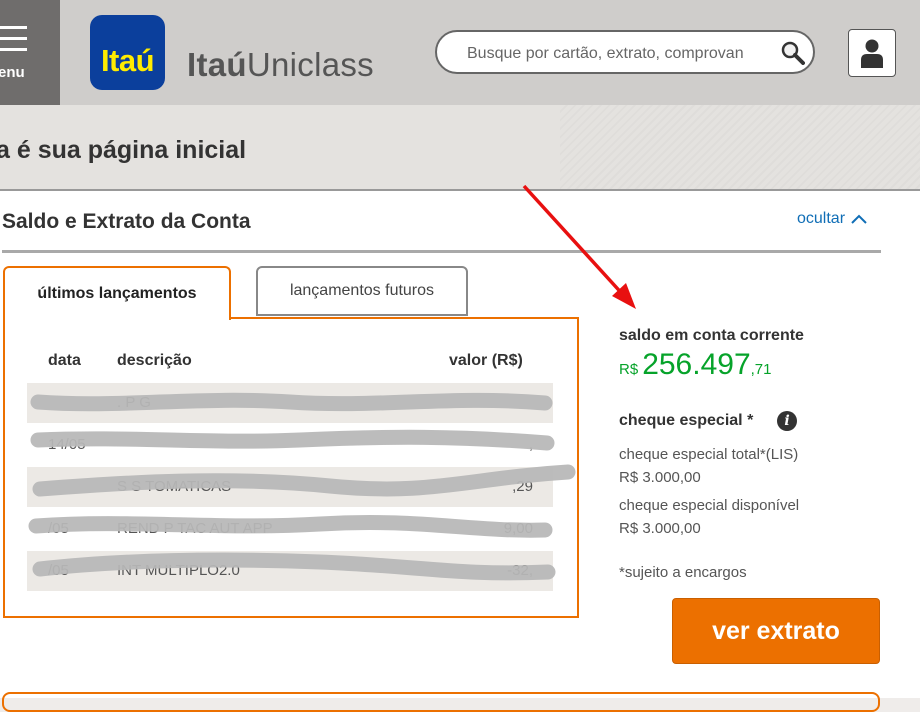  Describe the element at coordinates (12, 72) in the screenshot. I see `menu-label: enu` at that location.